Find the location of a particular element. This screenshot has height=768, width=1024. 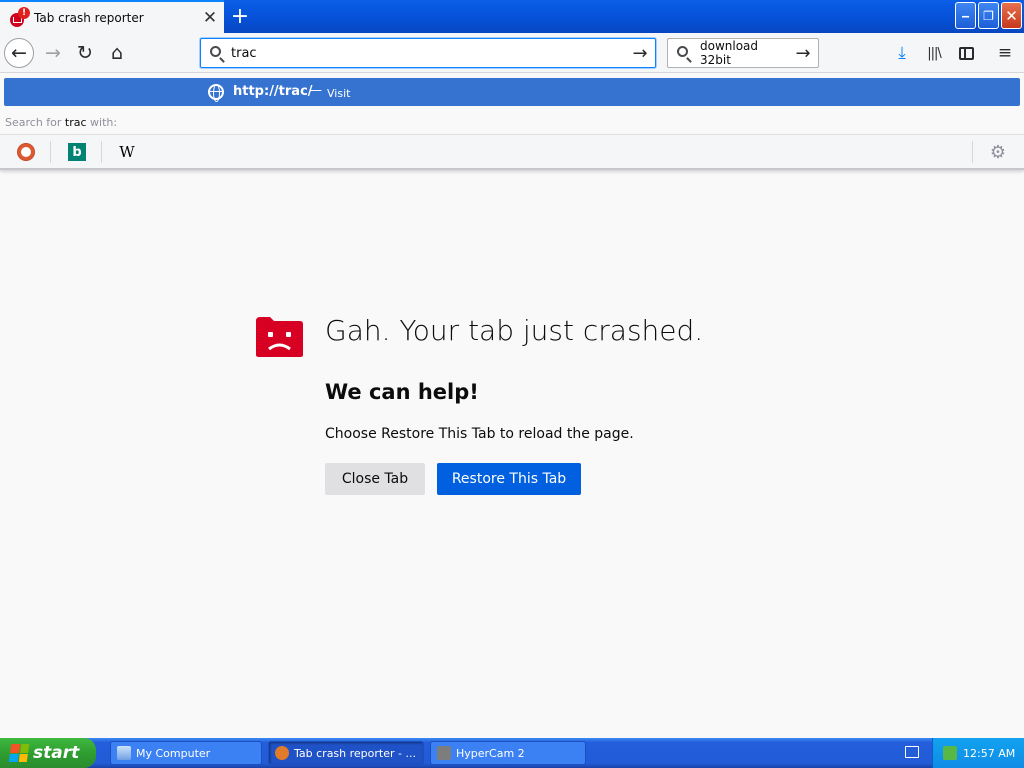

nav-toolbar: ← → ↻ ⌂ → download 32bit → ⤓ |||\ ≡ is located at coordinates (512, 53).